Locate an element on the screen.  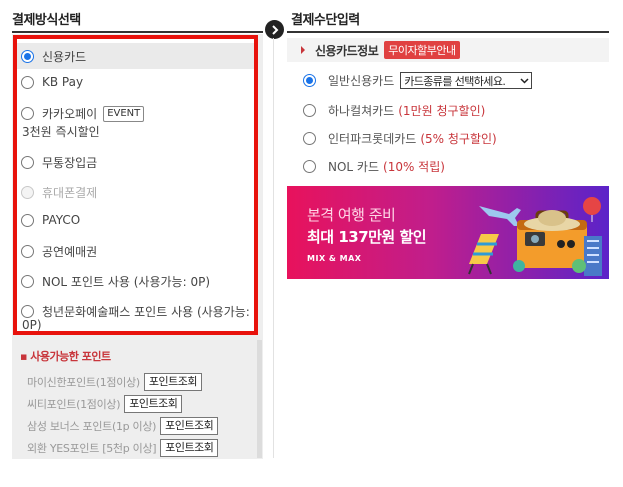
point-label: 마이신한포인트(1점이상) is located at coordinates (83, 382).